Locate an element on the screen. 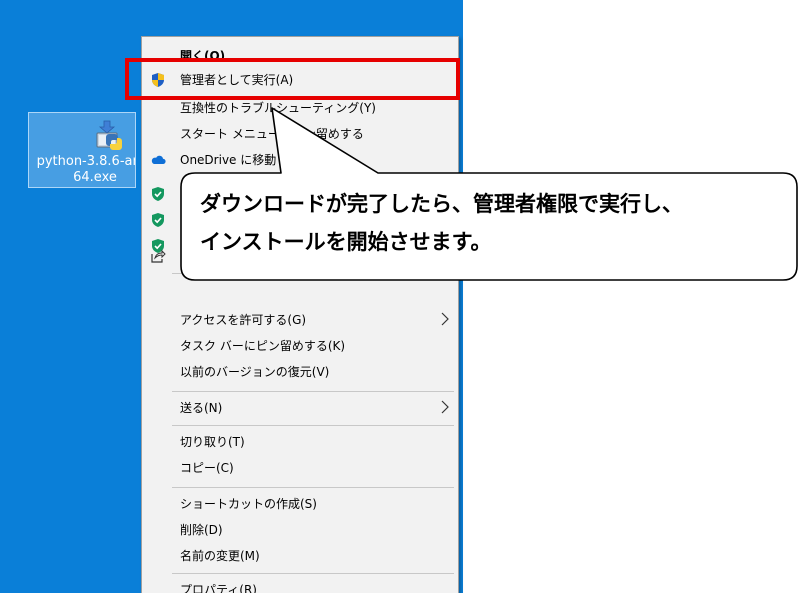 Image resolution: width=800 pixels, height=593 pixels. callout-text: ダウンロードが完了したら、管理者権限で実行し、 インストールを開始させます。 is located at coordinates (495, 223).